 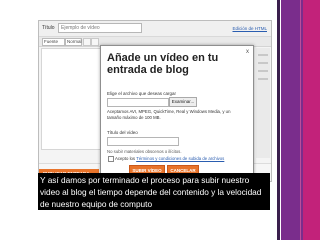 I want to click on size-select: Normal, so click(x=73, y=42).